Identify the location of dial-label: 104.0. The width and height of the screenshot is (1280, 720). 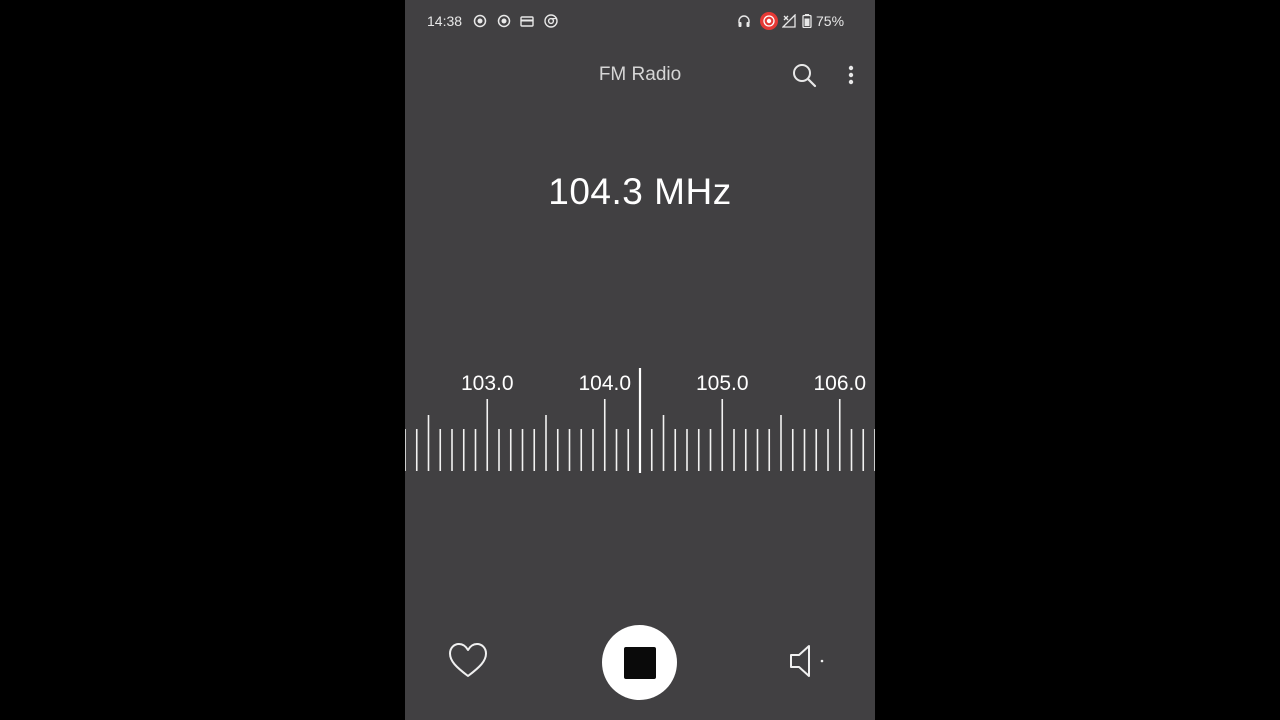
(604, 383).